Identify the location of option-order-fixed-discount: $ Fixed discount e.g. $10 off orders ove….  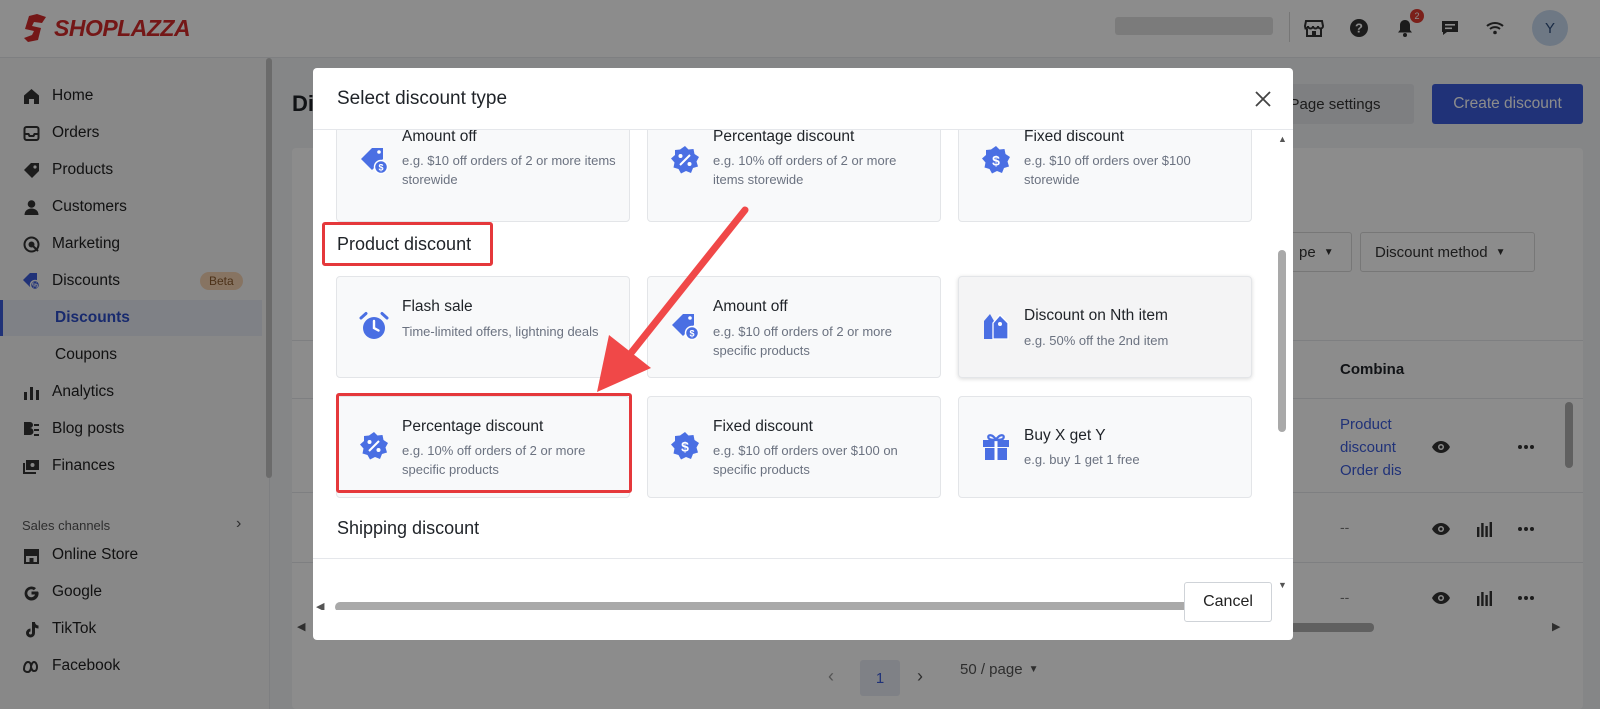
(1105, 176).